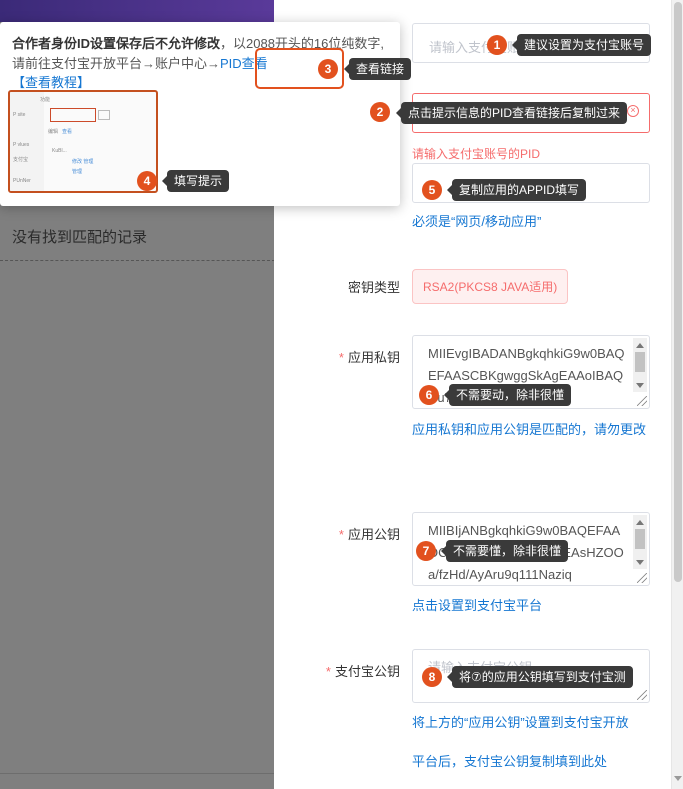 This screenshot has width=683, height=789. Describe the element at coordinates (373, 287) in the screenshot. I see `key-type-label: 密钥类型` at that location.